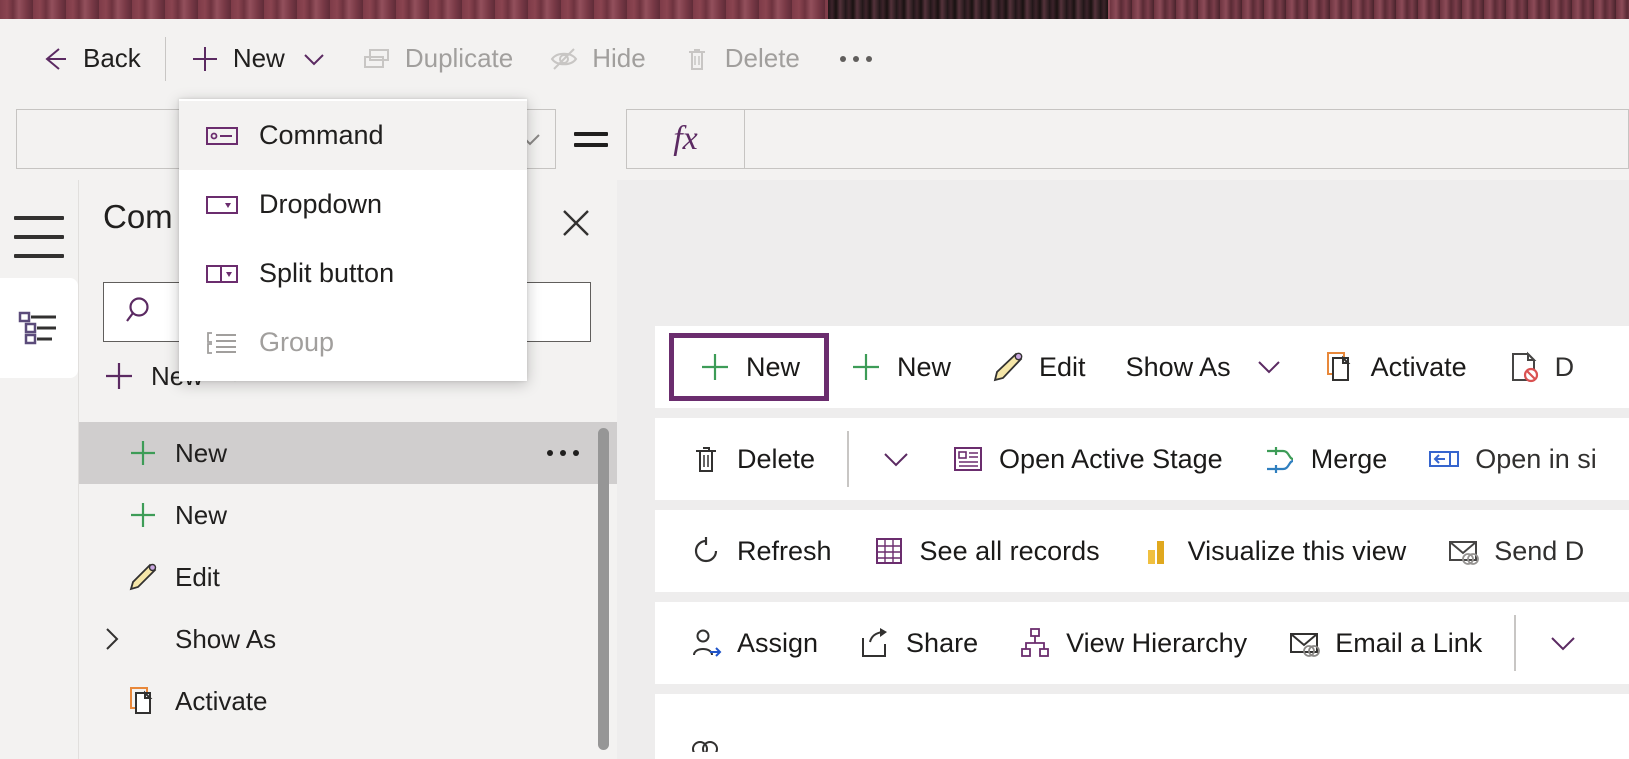 Image resolution: width=1629 pixels, height=759 pixels. What do you see at coordinates (79, 58) in the screenshot?
I see `back-button: Back` at bounding box center [79, 58].